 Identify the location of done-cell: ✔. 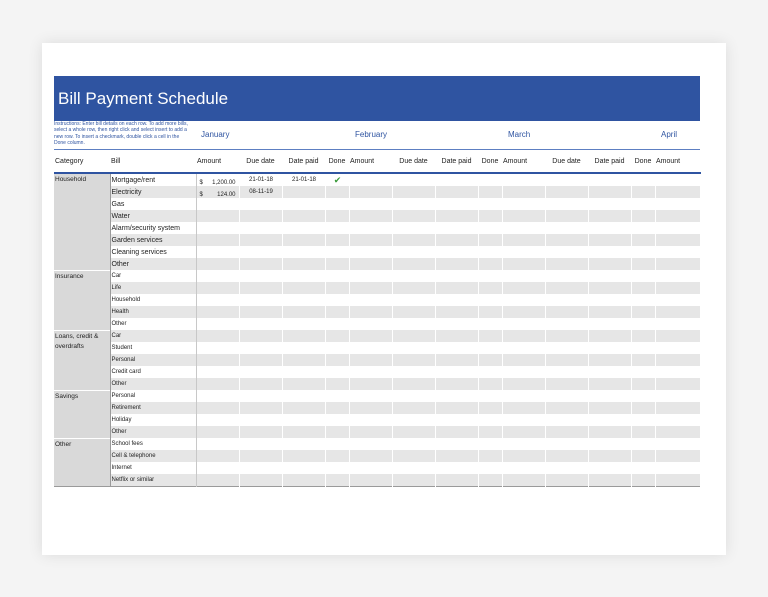
(337, 179).